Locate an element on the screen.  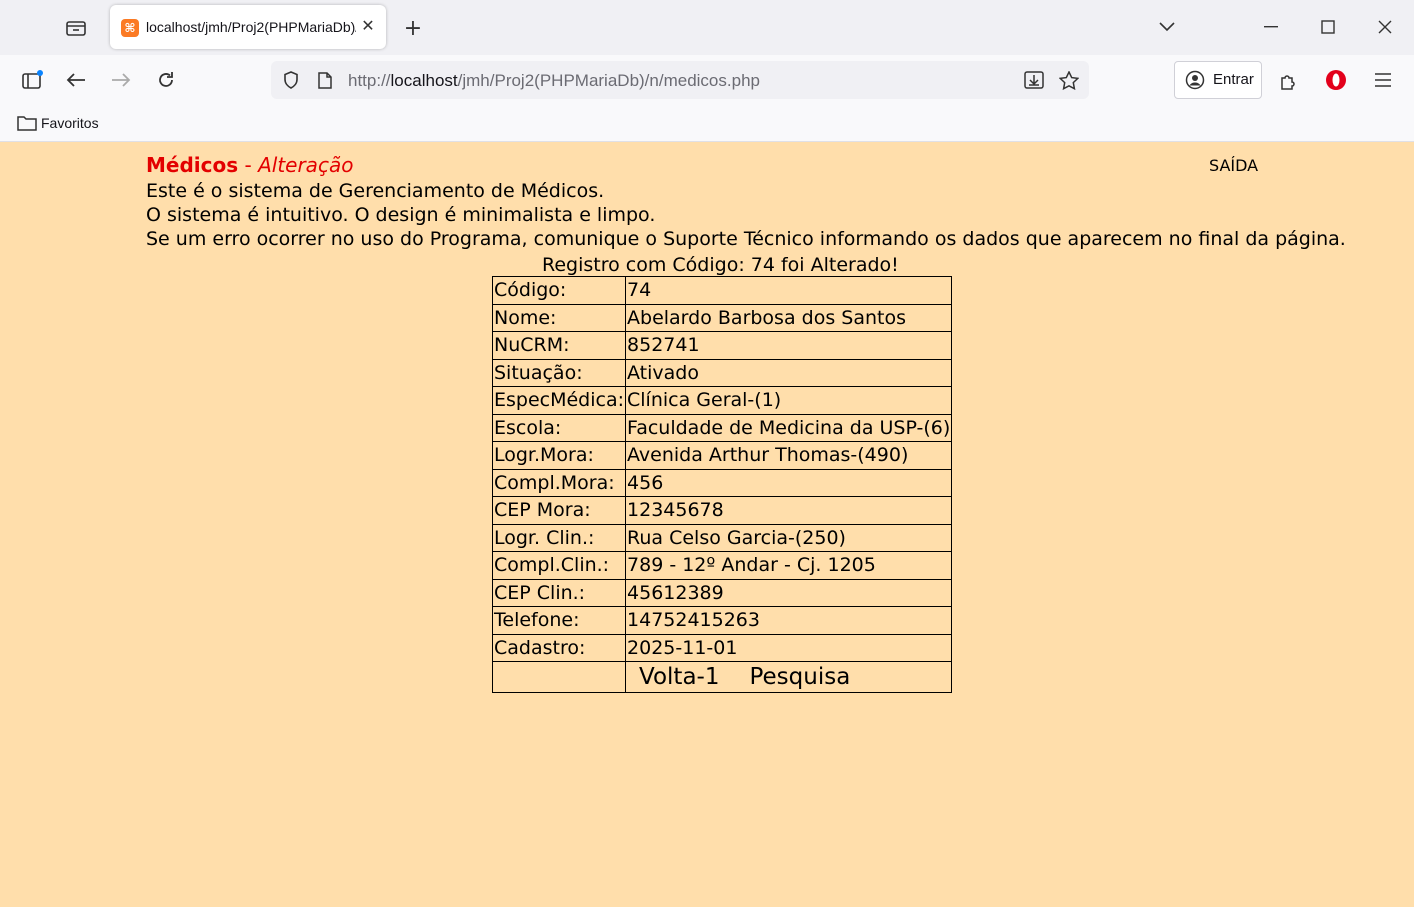
back-arrow-icon is located at coordinates (76, 80).